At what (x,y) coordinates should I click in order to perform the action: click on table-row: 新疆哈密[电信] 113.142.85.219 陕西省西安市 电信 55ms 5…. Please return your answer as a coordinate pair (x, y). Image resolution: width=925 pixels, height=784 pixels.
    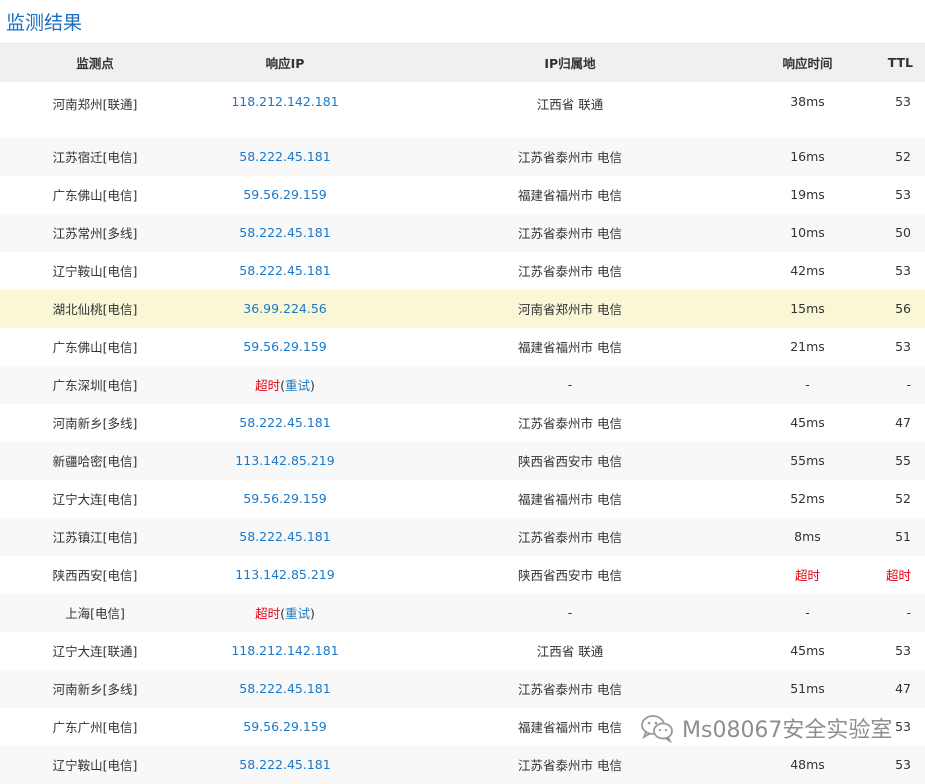
    Looking at the image, I should click on (462, 460).